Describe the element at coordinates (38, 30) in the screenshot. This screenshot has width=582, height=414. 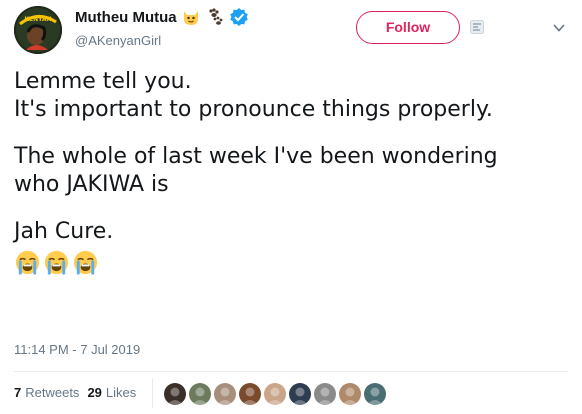
I see `avatar: KENYAN` at that location.